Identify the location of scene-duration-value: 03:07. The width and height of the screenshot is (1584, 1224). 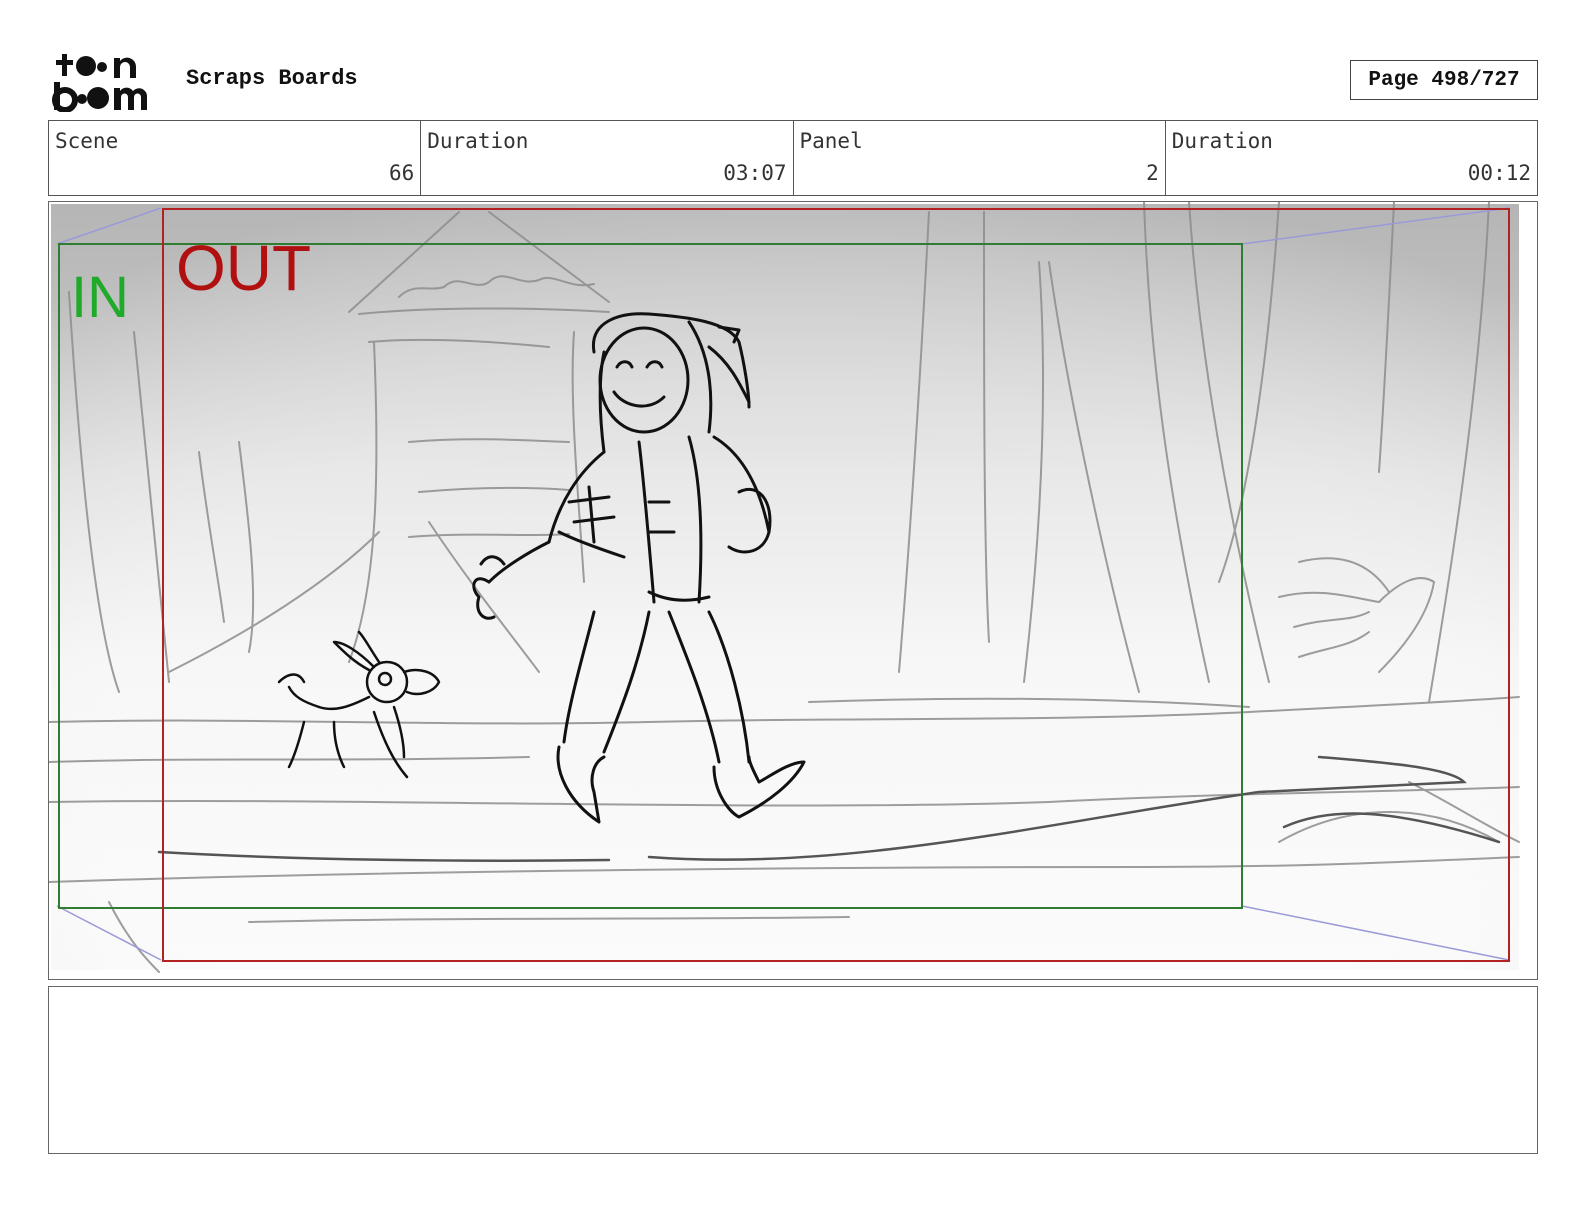
(755, 173).